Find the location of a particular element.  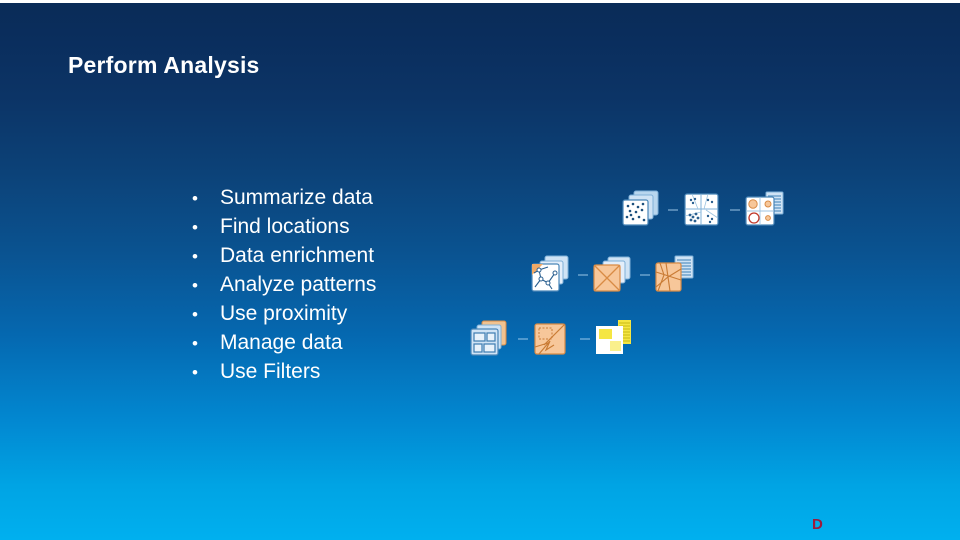

intersect-overlay-layers-icon is located at coordinates (613, 275).